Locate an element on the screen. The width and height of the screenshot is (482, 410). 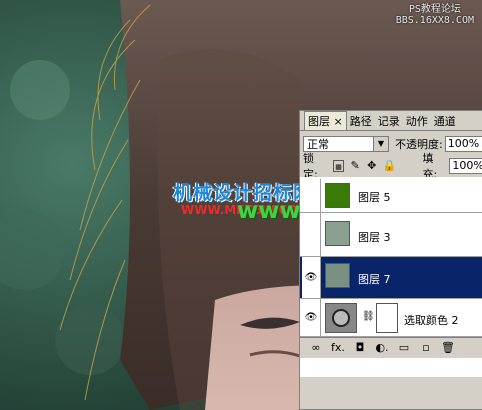
layer-row-selected: 👁 图层 7 is located at coordinates (391, 278).